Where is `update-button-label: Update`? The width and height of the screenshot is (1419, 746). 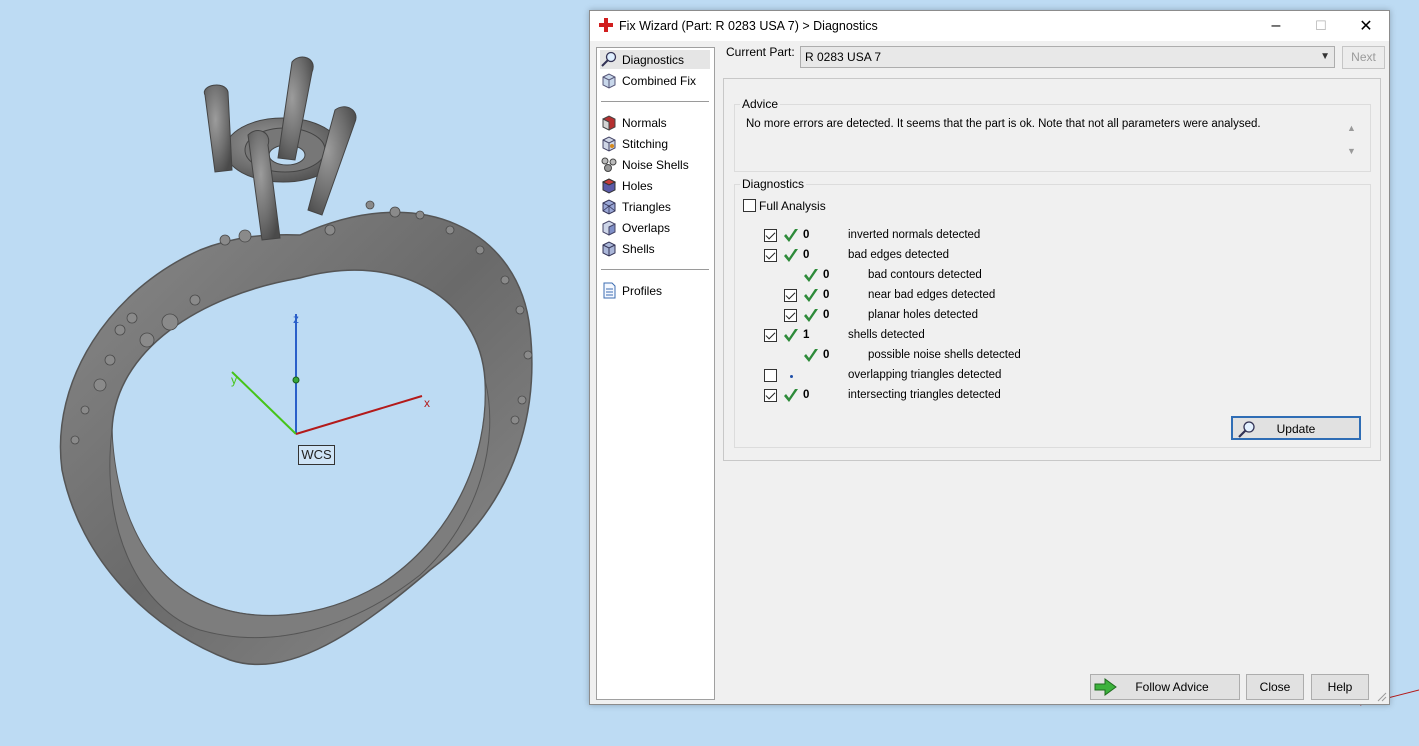
update-button-label: Update is located at coordinates (1296, 429).